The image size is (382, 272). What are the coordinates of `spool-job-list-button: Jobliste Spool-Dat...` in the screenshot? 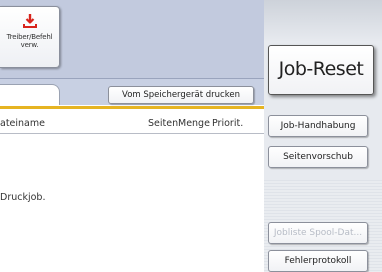 It's located at (318, 233).